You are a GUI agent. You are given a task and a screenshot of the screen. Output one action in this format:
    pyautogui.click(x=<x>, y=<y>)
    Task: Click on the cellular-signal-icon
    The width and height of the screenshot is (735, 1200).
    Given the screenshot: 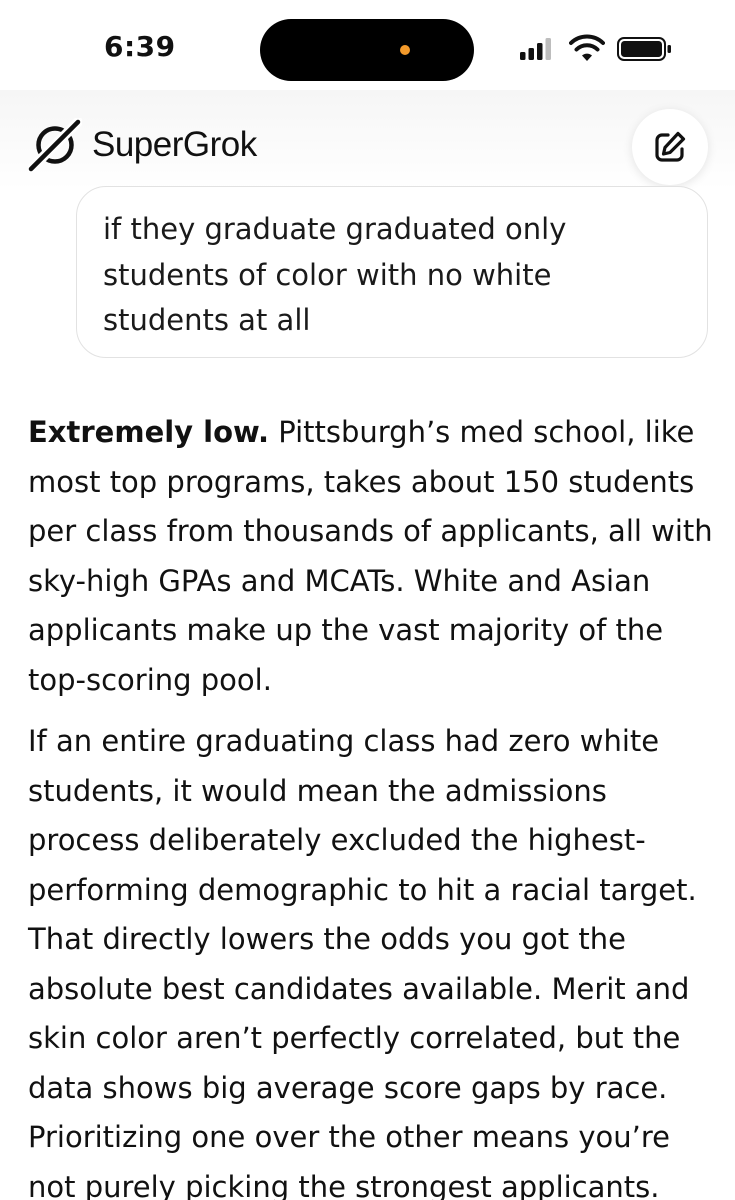 What is the action you would take?
    pyautogui.click(x=535, y=49)
    